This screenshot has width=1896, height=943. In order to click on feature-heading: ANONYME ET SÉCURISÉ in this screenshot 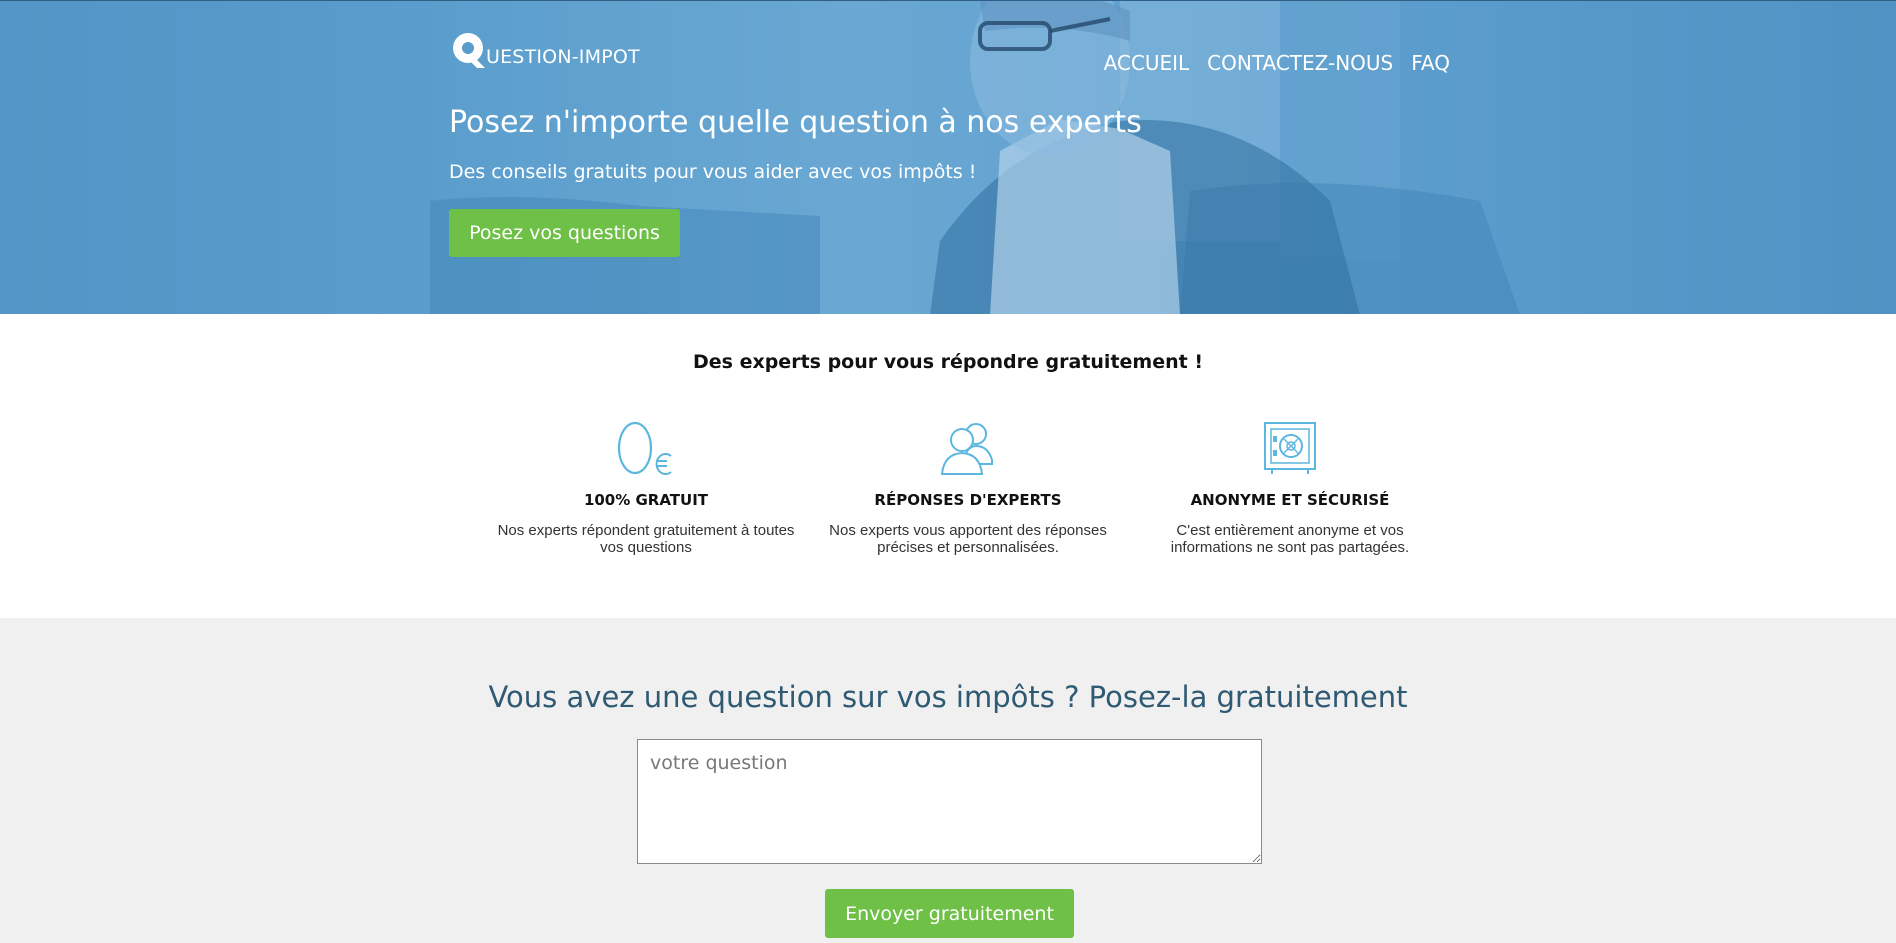, I will do `click(1290, 500)`.